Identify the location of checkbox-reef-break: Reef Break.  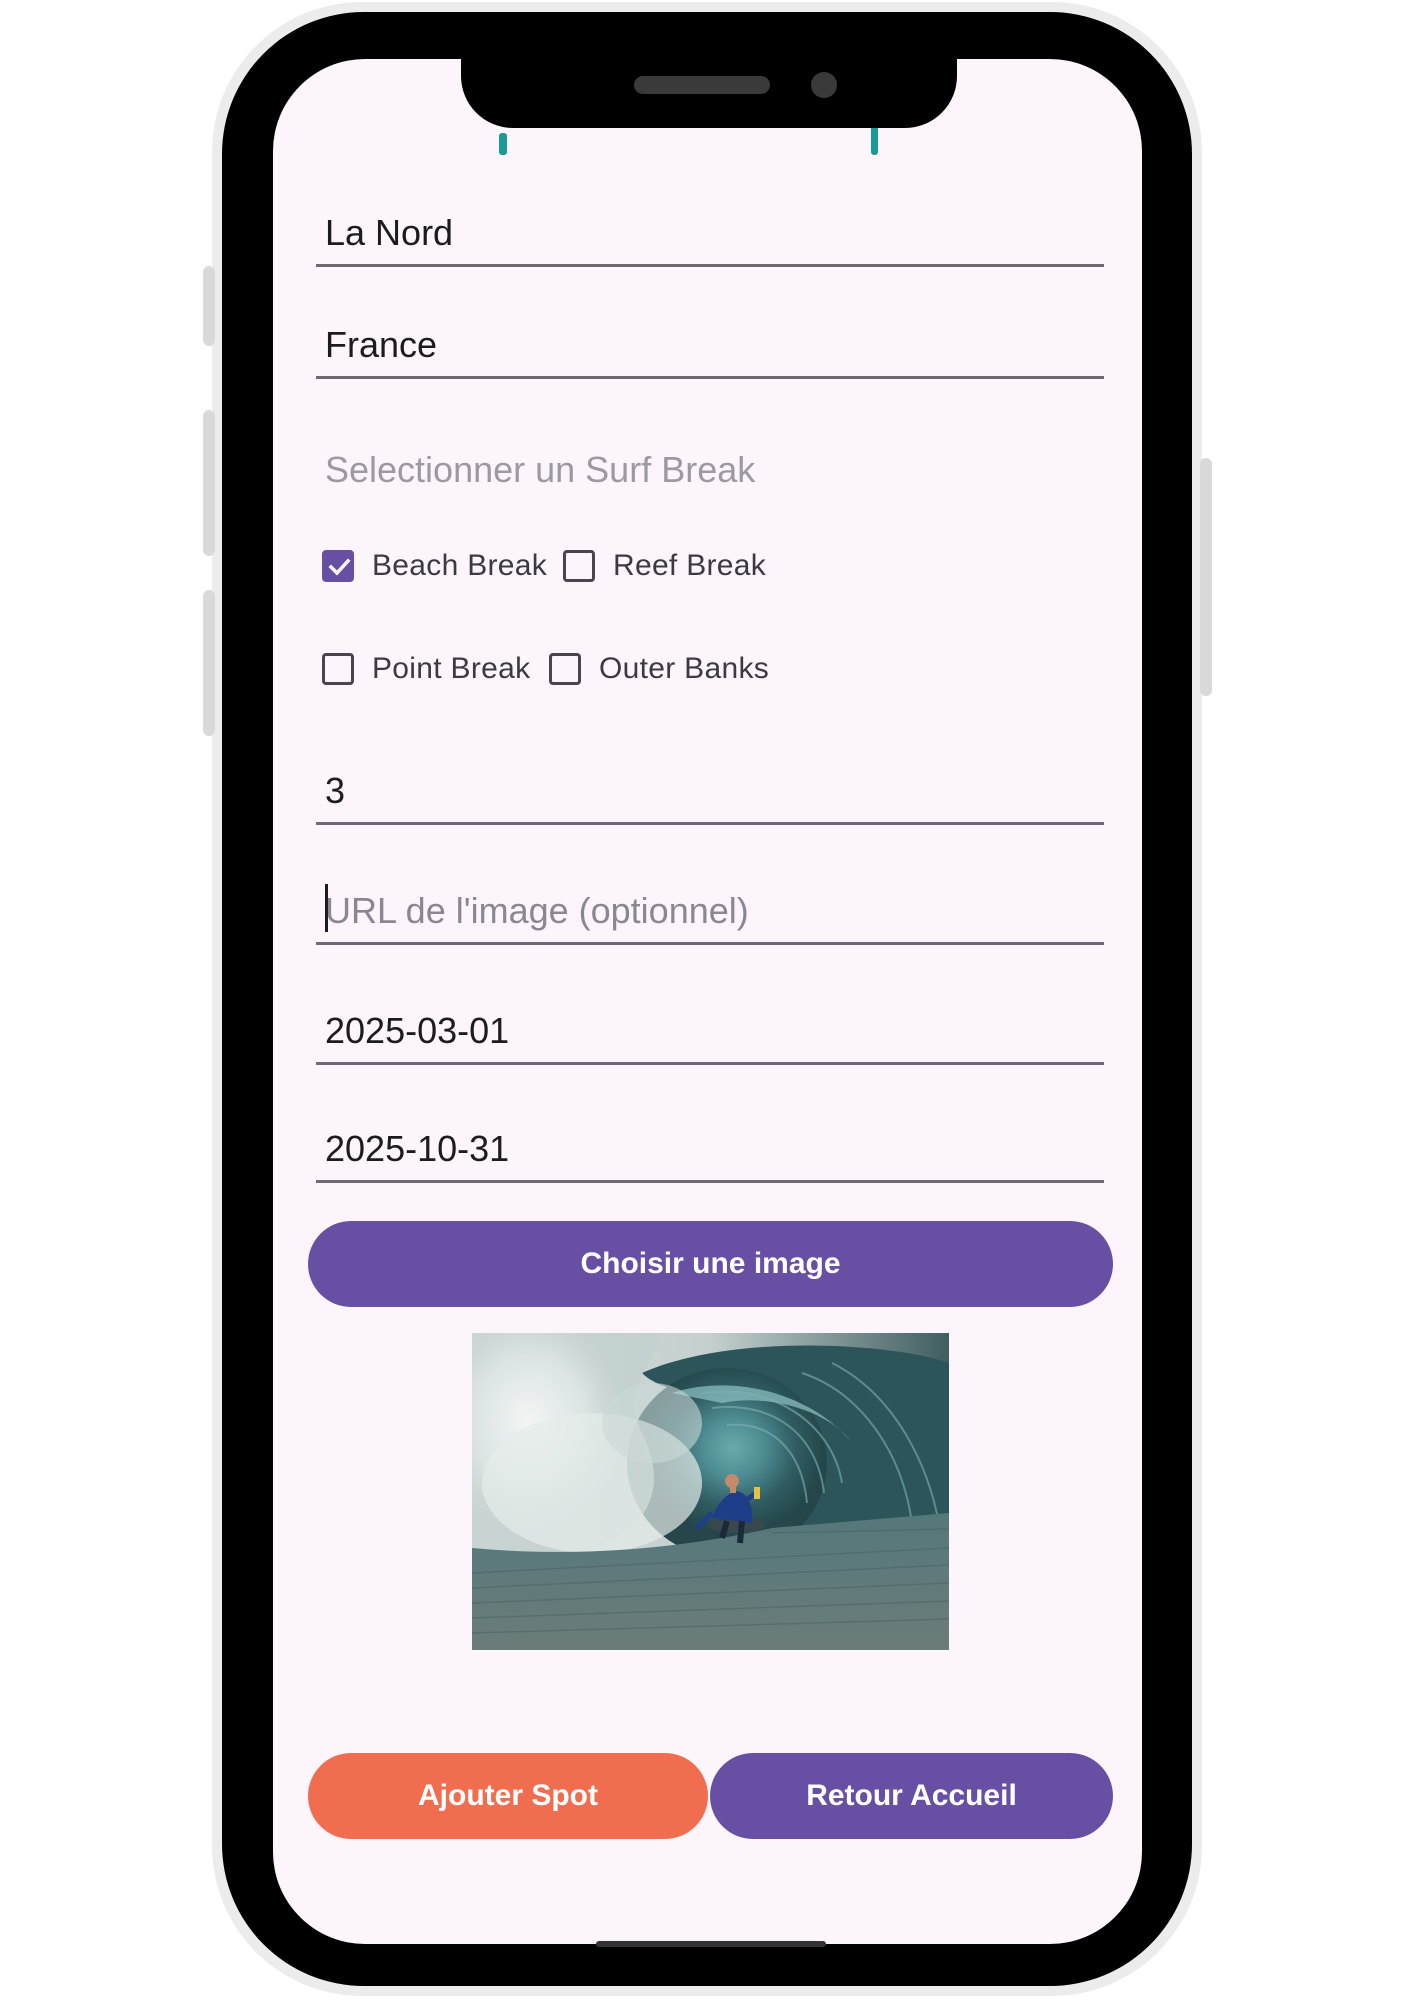
(664, 566).